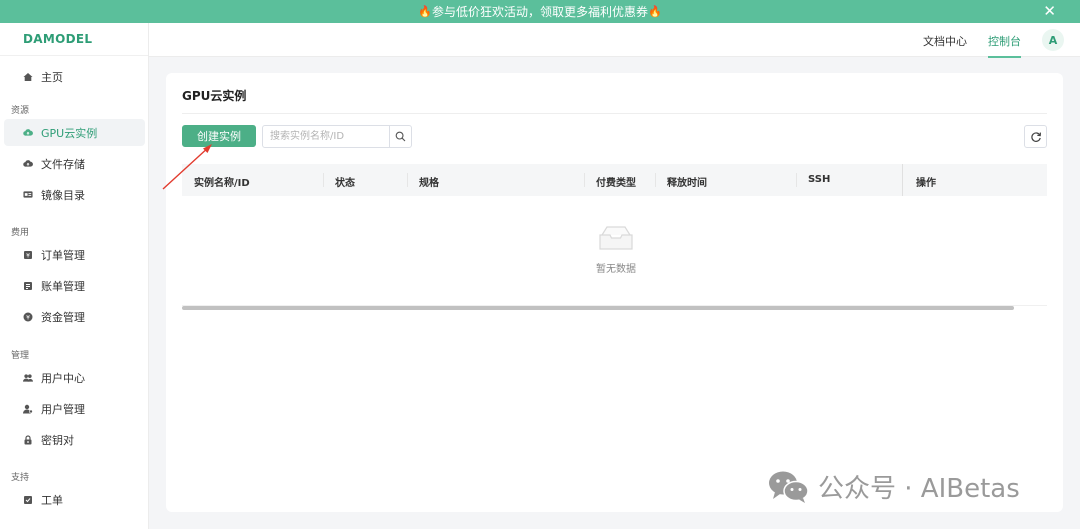 This screenshot has width=1080, height=529. What do you see at coordinates (614, 113) in the screenshot?
I see `title-divider` at bounding box center [614, 113].